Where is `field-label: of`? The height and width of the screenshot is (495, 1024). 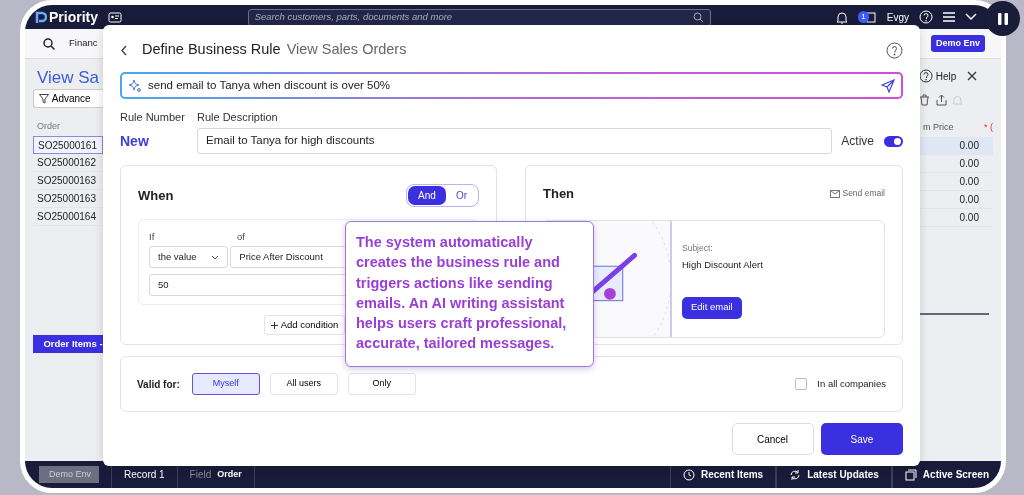 field-label: of is located at coordinates (241, 237).